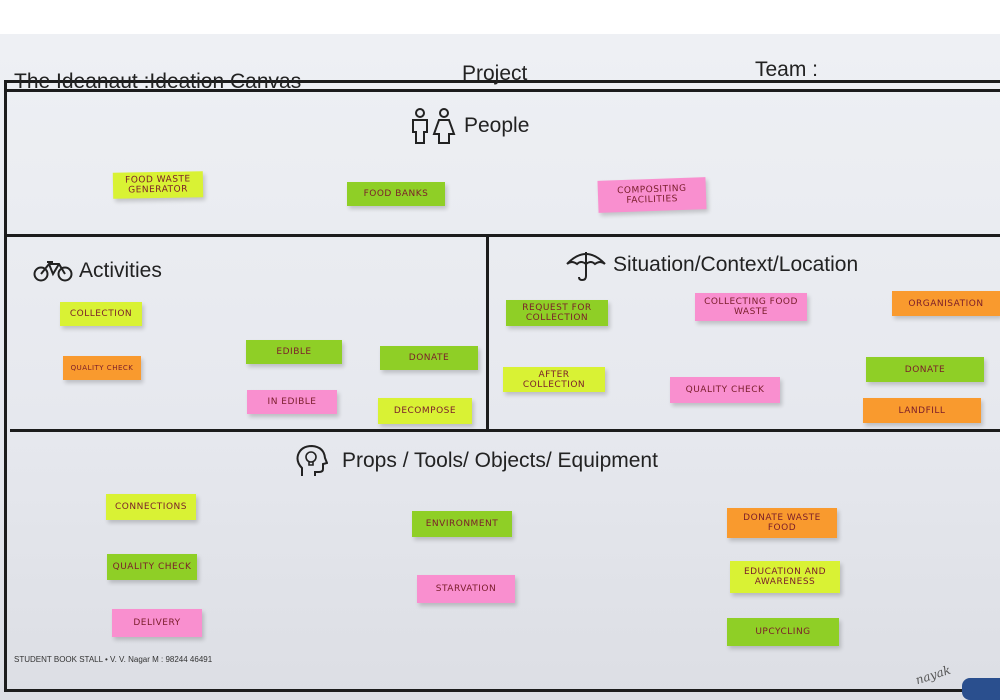  Describe the element at coordinates (53, 271) in the screenshot. I see `bicycle-icon` at that location.